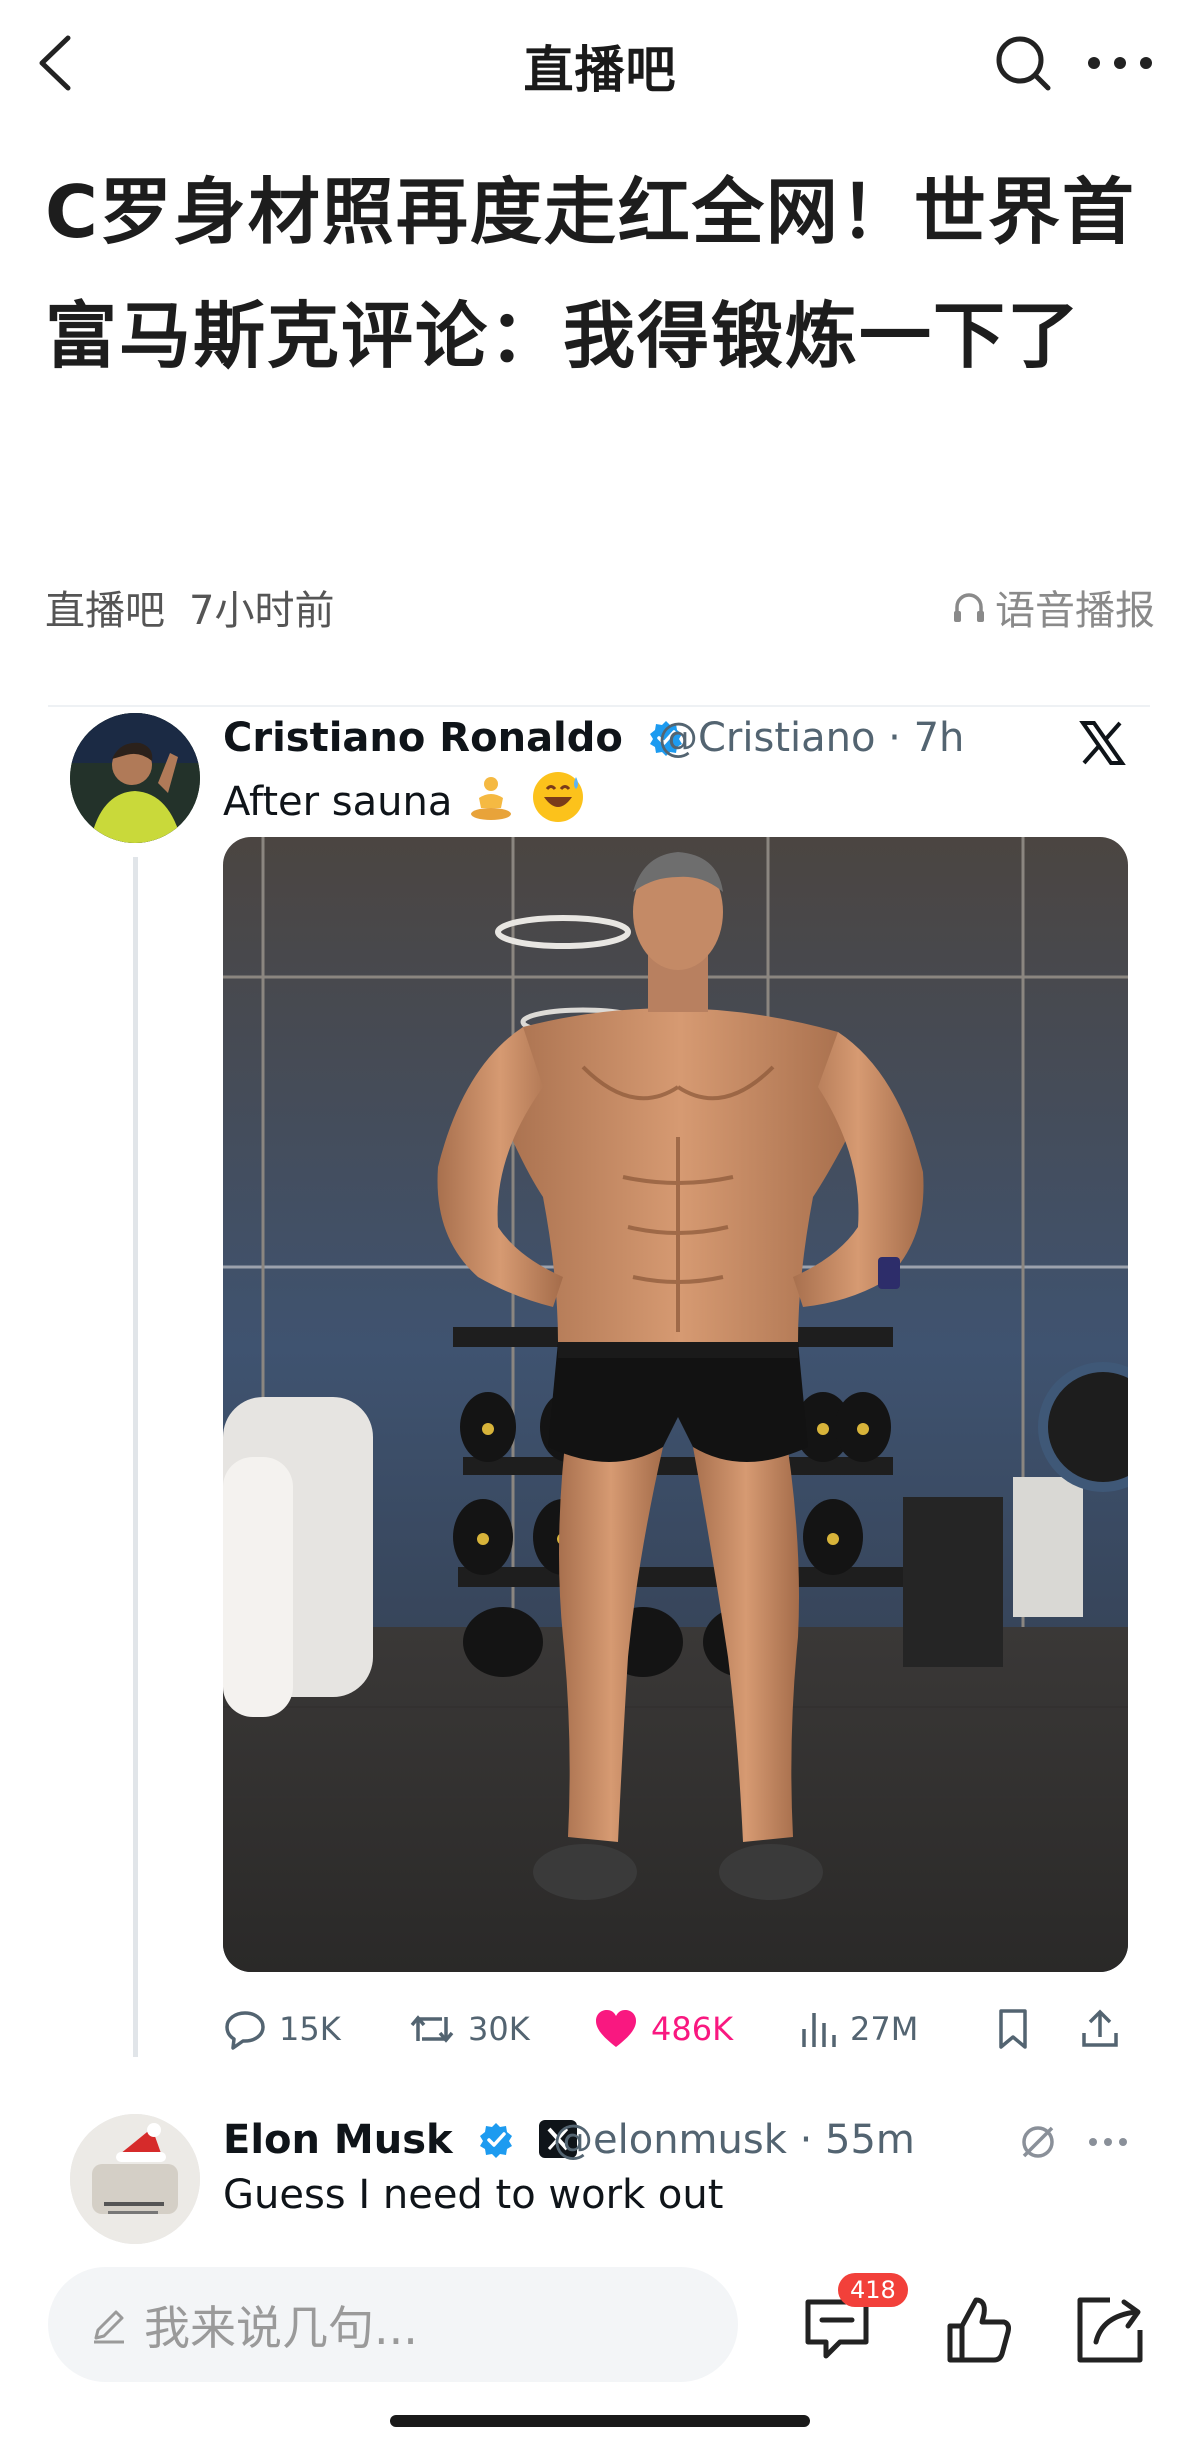  Describe the element at coordinates (1013, 2029) in the screenshot. I see `bookmark-icon` at that location.